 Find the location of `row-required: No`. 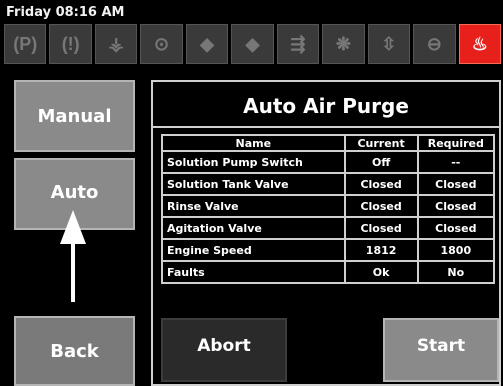

row-required: No is located at coordinates (456, 272).